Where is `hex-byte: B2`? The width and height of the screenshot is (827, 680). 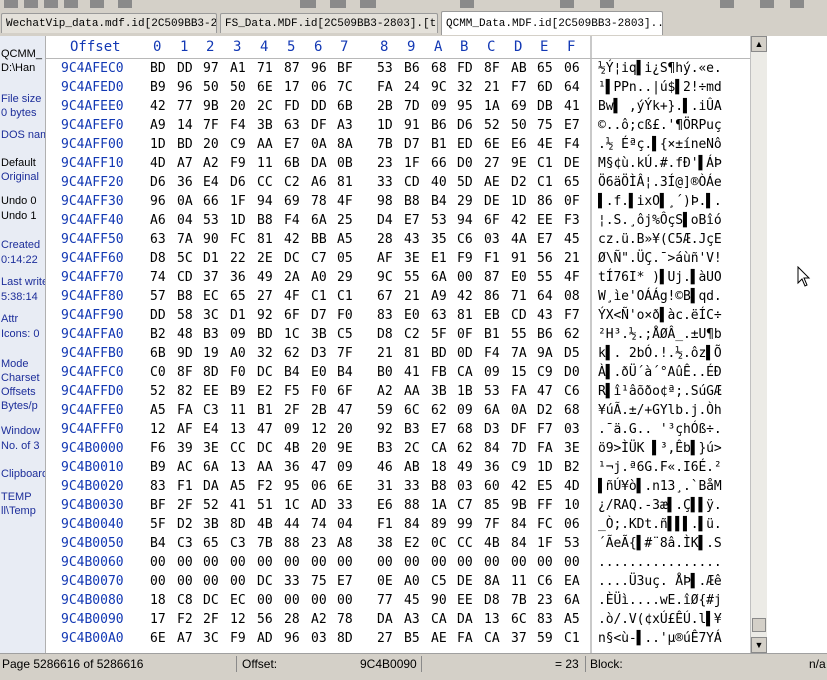
hex-byte: B2 is located at coordinates (158, 334).